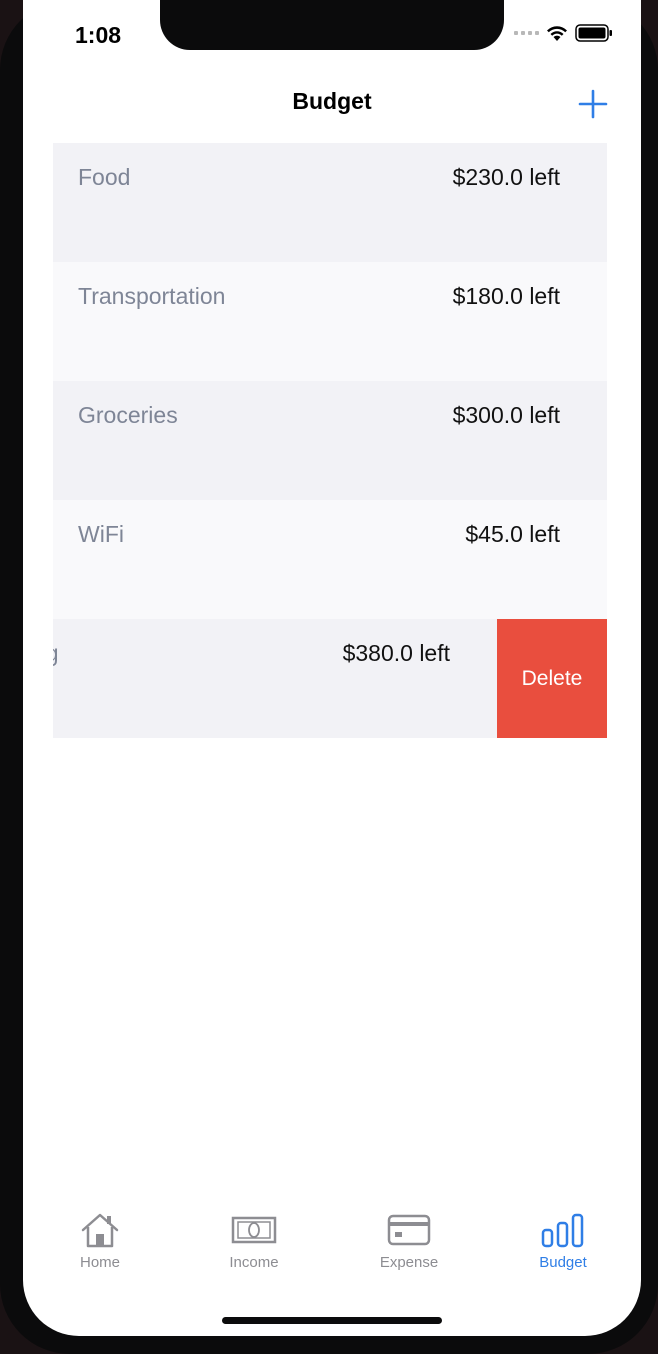  What do you see at coordinates (101, 534) in the screenshot?
I see `budget-name: WiFi` at bounding box center [101, 534].